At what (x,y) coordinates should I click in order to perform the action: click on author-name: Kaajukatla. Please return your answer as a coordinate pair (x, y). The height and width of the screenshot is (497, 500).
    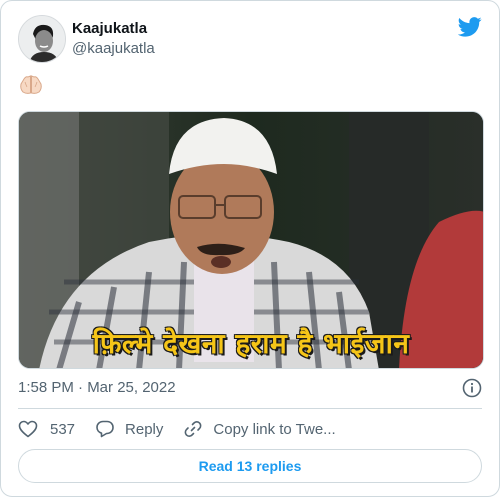
    Looking at the image, I should click on (109, 28).